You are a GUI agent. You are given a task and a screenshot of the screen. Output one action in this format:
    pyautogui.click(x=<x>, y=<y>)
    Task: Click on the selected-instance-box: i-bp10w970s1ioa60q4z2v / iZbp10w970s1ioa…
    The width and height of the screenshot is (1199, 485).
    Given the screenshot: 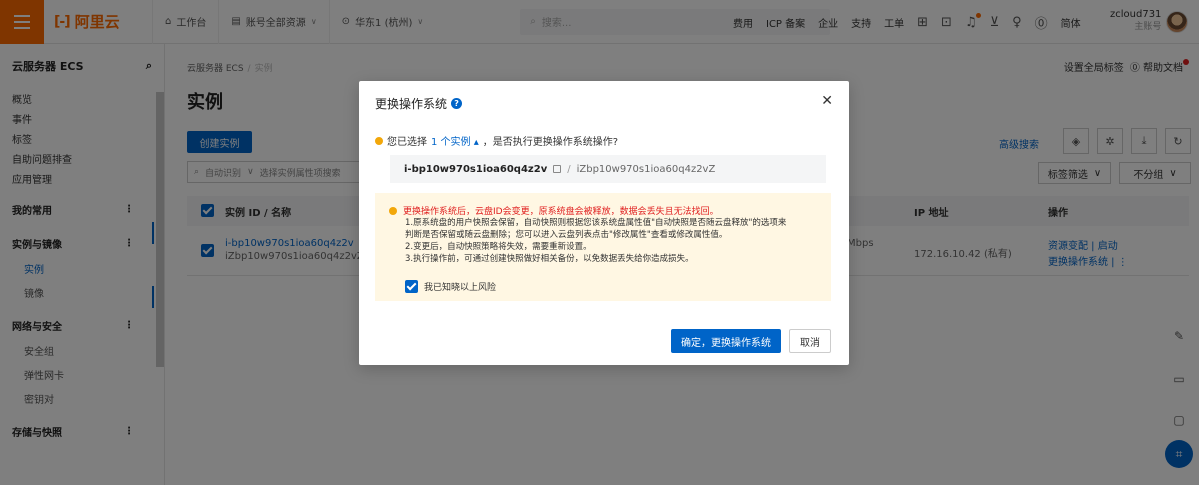 What is the action you would take?
    pyautogui.click(x=608, y=169)
    